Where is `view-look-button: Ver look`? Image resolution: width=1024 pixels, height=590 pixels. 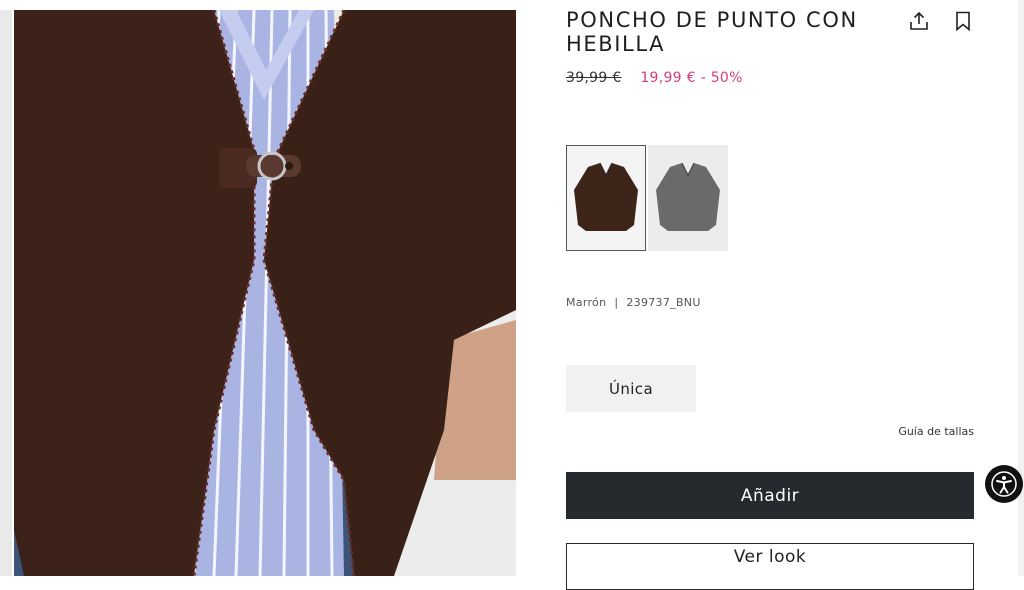
view-look-button: Ver look is located at coordinates (770, 566).